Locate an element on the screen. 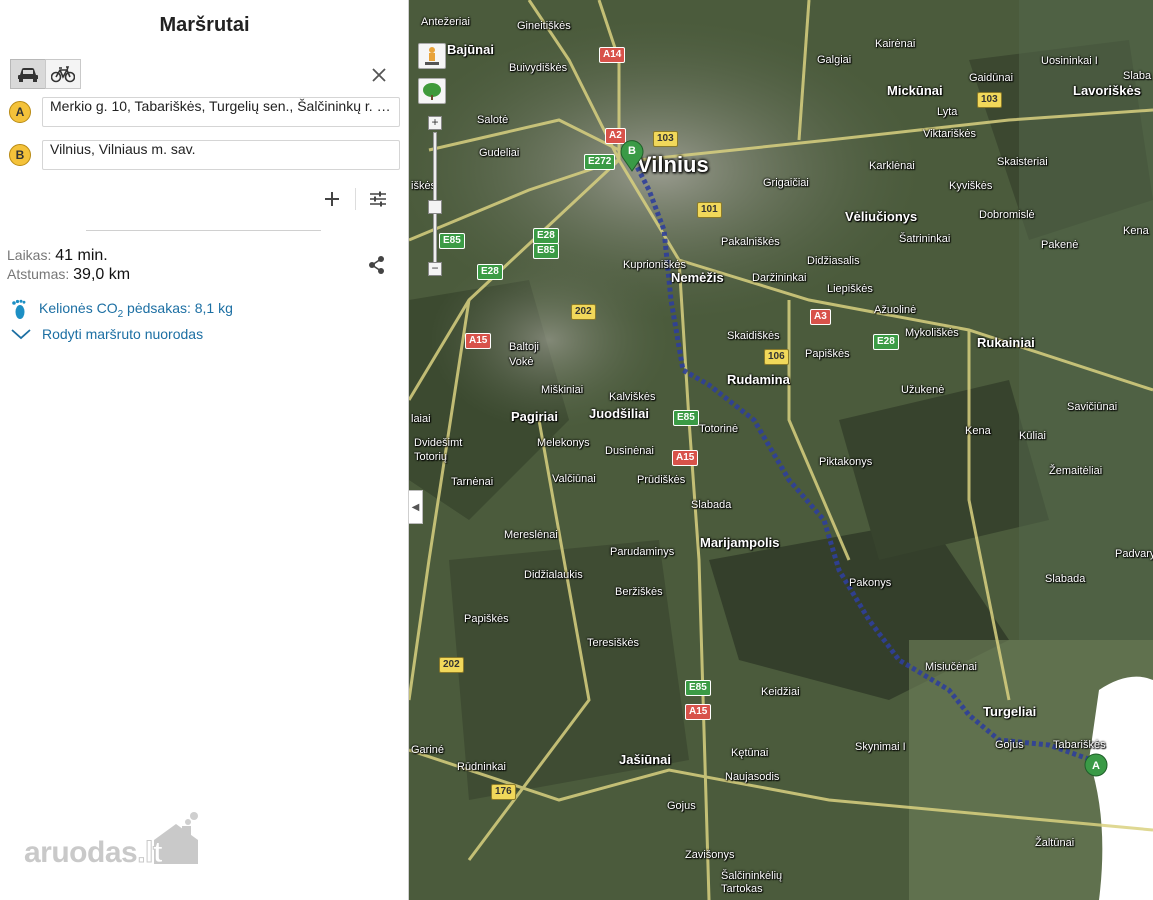 The width and height of the screenshot is (1153, 900). place-label: Mereslėnai is located at coordinates (531, 535).